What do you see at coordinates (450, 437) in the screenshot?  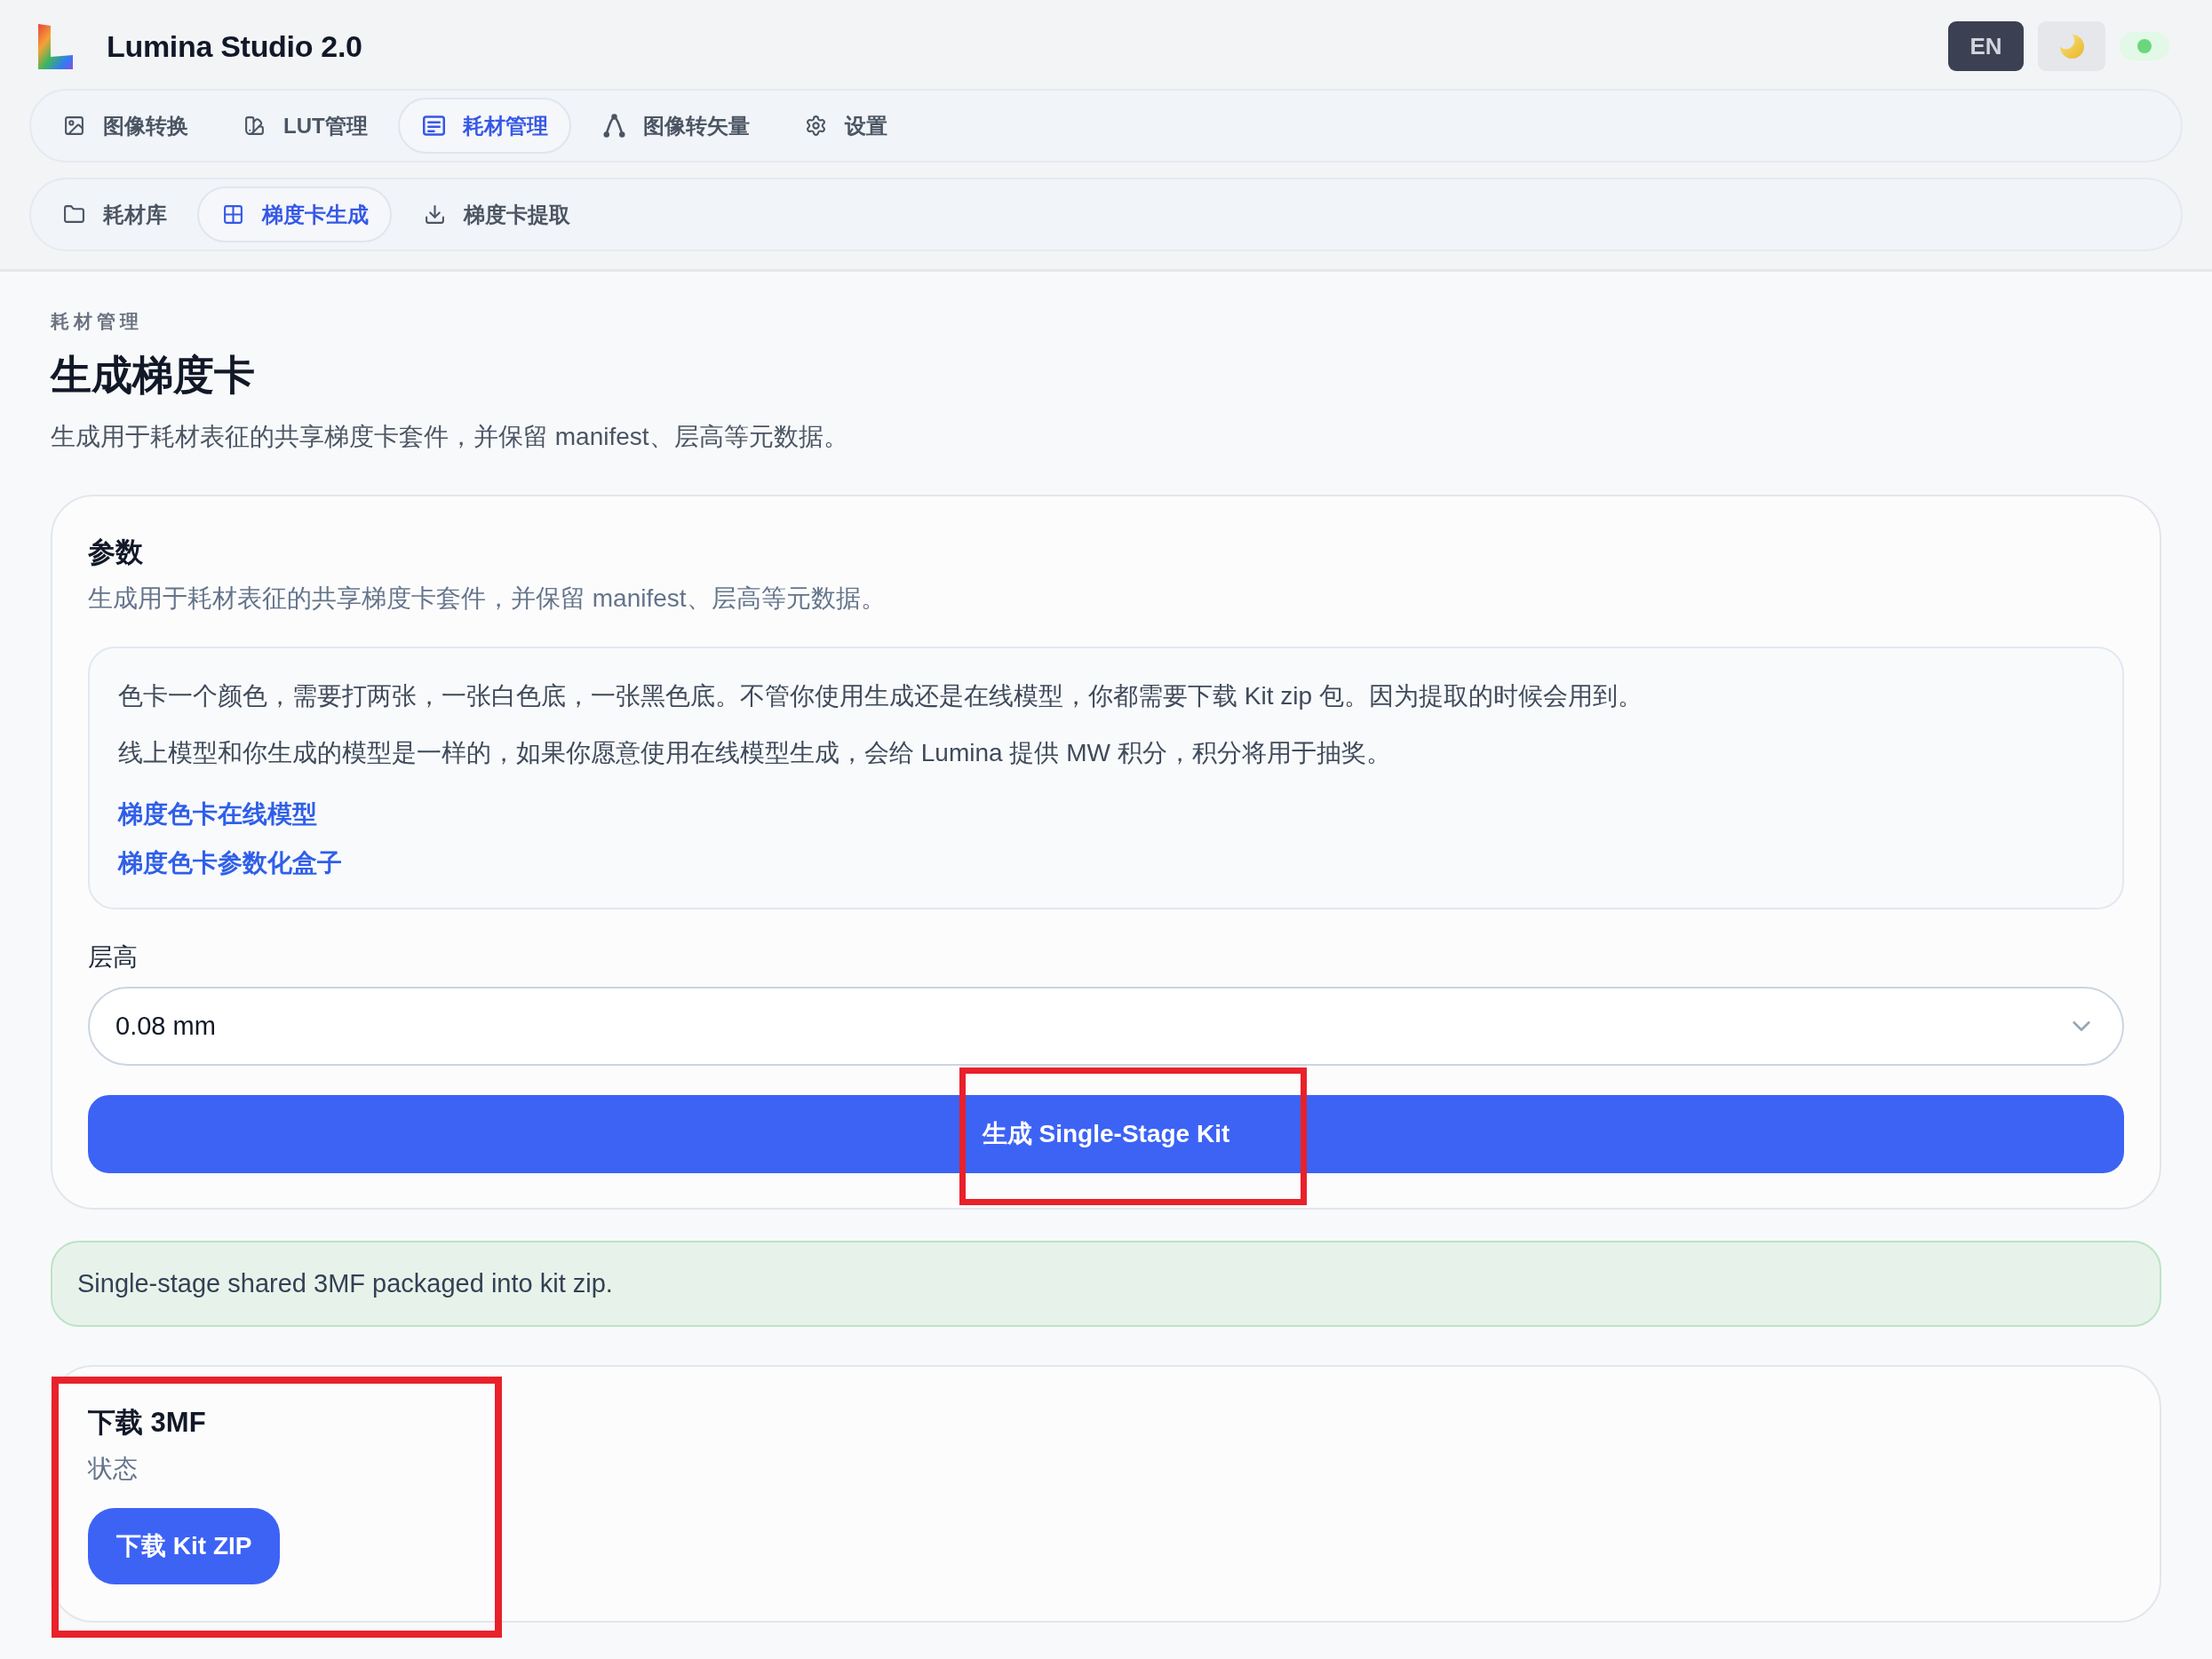 I see `page-description: 生成用于耗材表征的共享梯度卡套件，并保留 manifest、层高等元数据。` at bounding box center [450, 437].